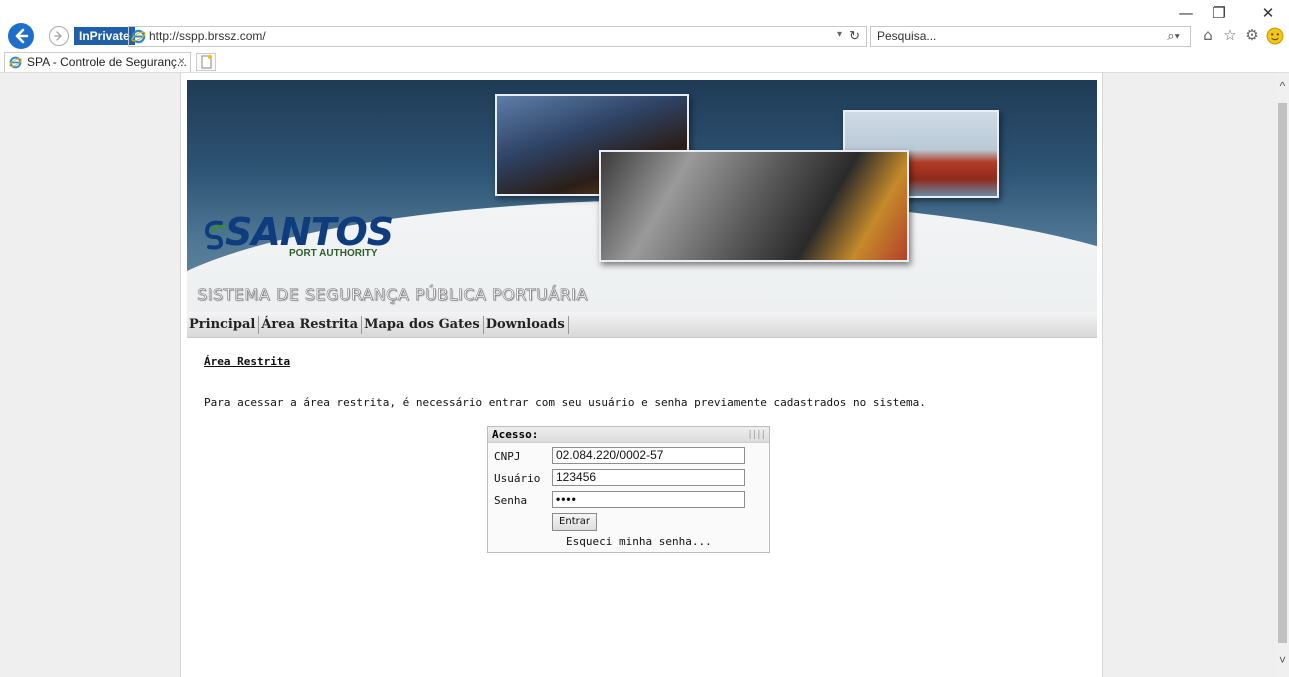 This screenshot has width=1289, height=677. I want to click on refresh-icon: ↻, so click(854, 36).